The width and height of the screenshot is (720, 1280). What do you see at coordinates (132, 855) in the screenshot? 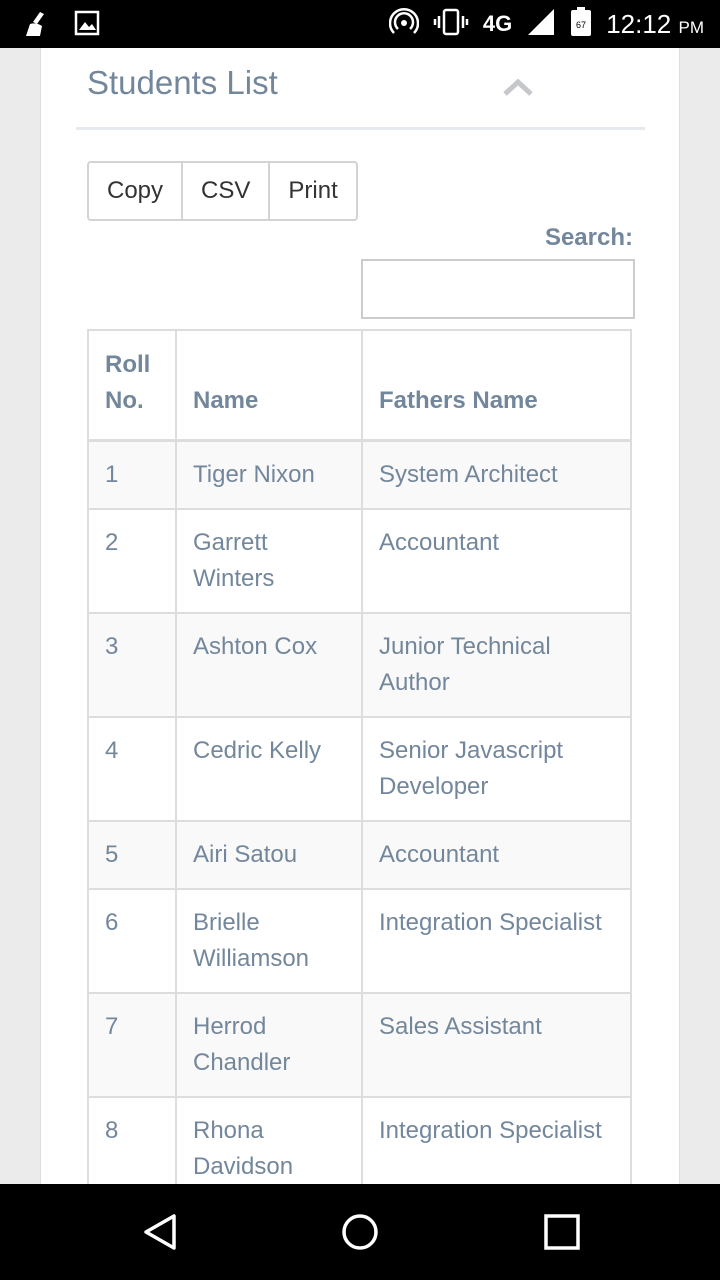
I see `cell-roll: 5` at bounding box center [132, 855].